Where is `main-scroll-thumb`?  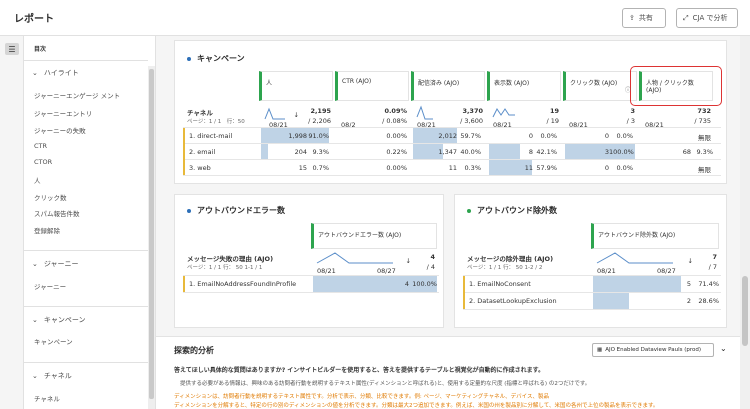 main-scroll-thumb is located at coordinates (745, 311).